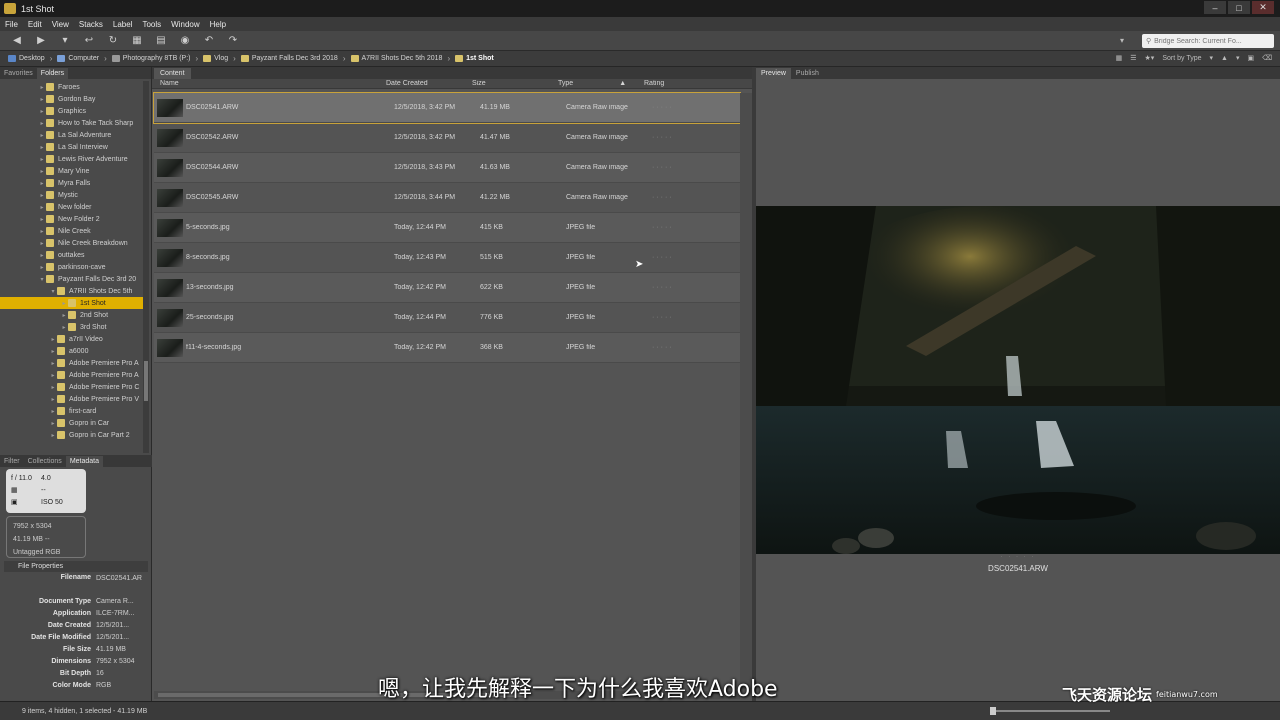 This screenshot has height=720, width=1280. Describe the element at coordinates (65, 40) in the screenshot. I see `recent-dropdown-icon: ▾` at that location.